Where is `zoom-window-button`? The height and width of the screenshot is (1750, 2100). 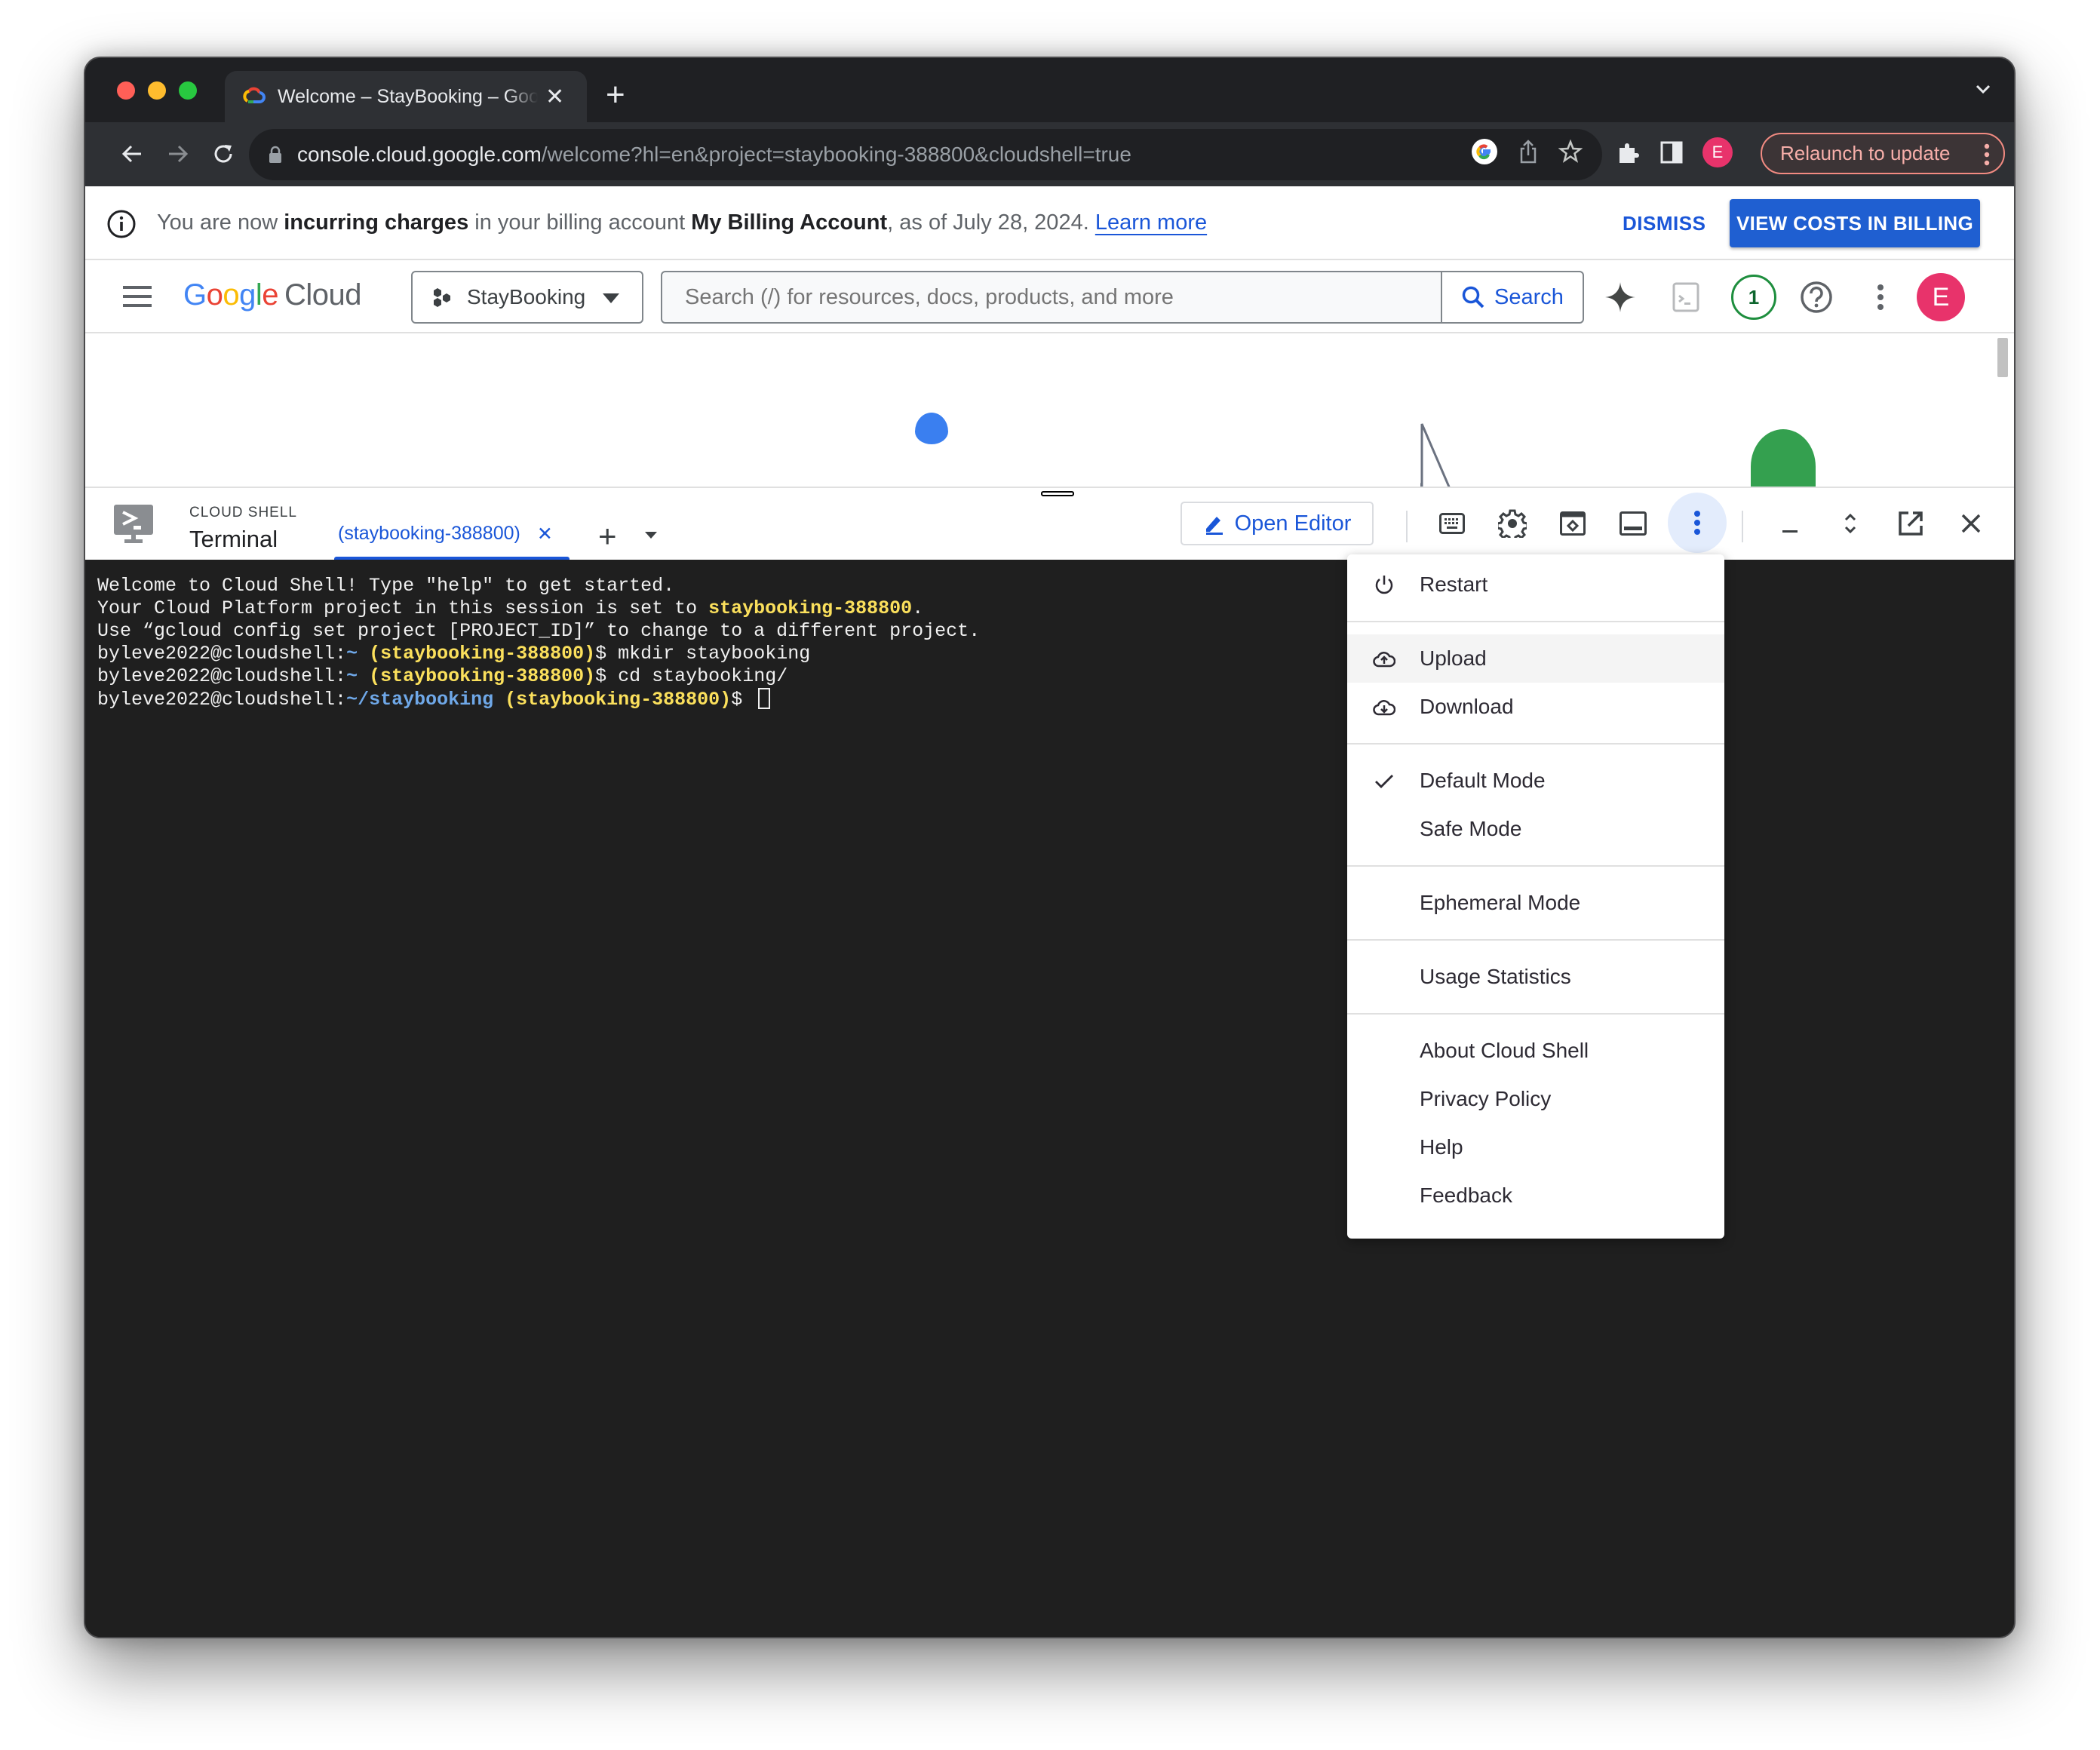 zoom-window-button is located at coordinates (188, 90).